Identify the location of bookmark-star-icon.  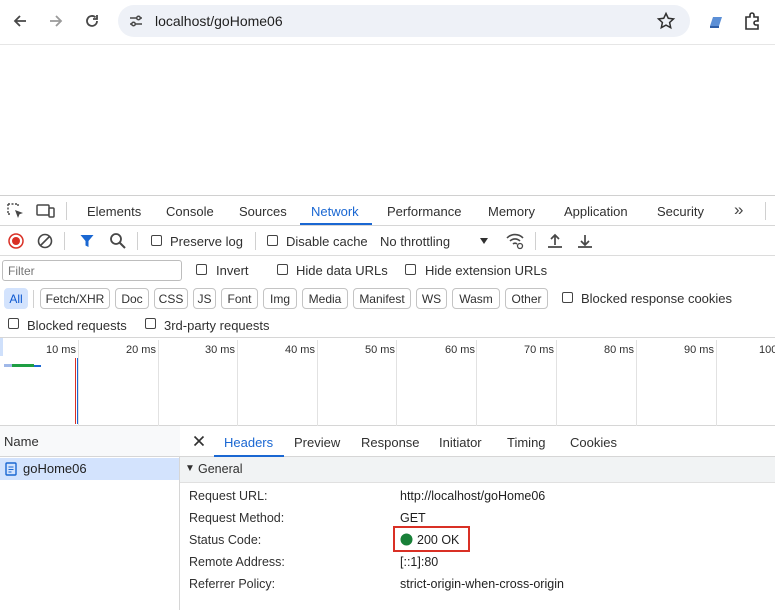
(666, 21).